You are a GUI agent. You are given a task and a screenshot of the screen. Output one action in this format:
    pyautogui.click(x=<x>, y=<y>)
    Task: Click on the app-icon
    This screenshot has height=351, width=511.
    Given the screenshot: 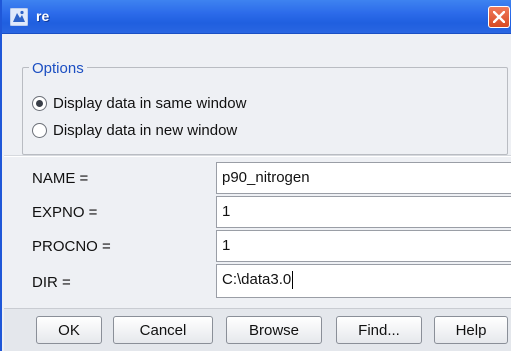 What is the action you would take?
    pyautogui.click(x=19, y=17)
    